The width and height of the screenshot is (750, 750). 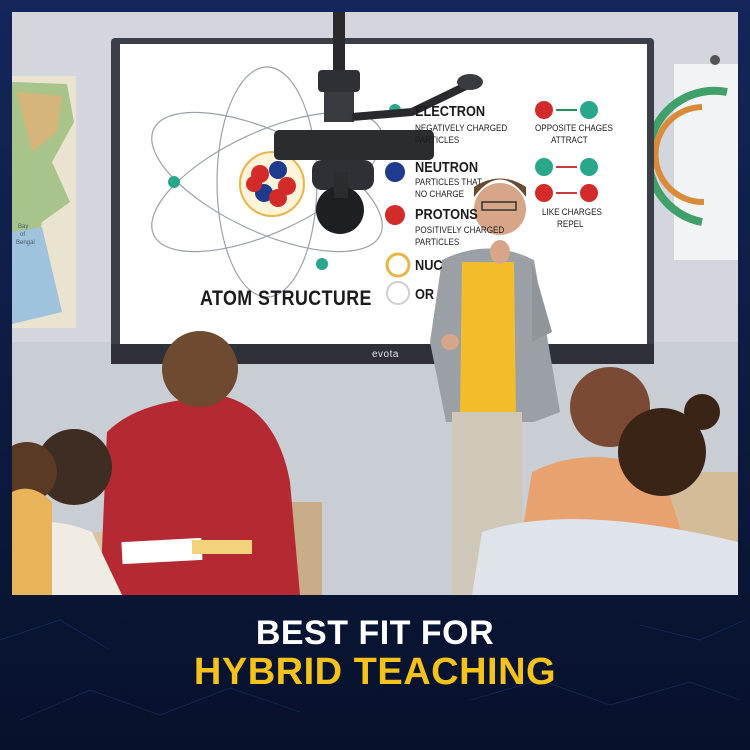 I want to click on proton-icon, so click(x=395, y=215).